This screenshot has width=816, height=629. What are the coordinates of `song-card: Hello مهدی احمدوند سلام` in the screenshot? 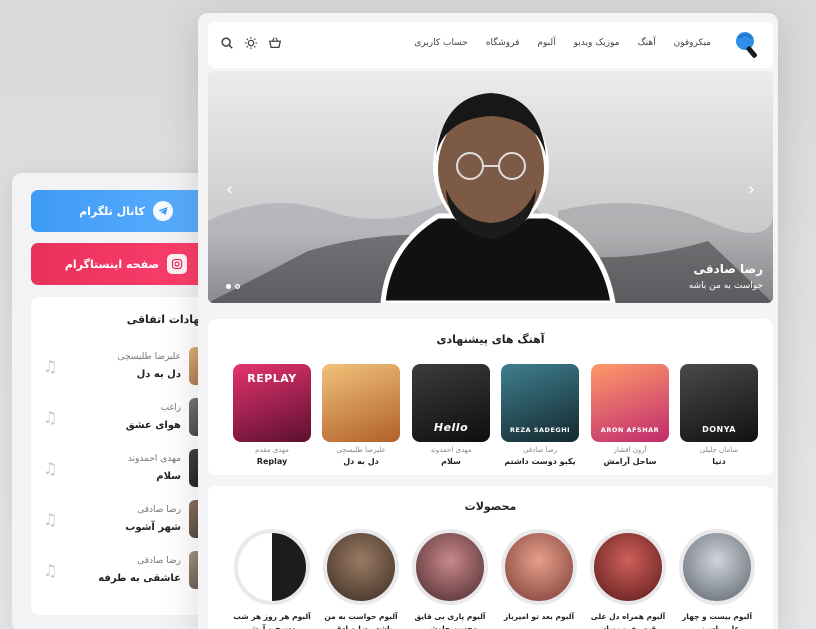 It's located at (451, 415).